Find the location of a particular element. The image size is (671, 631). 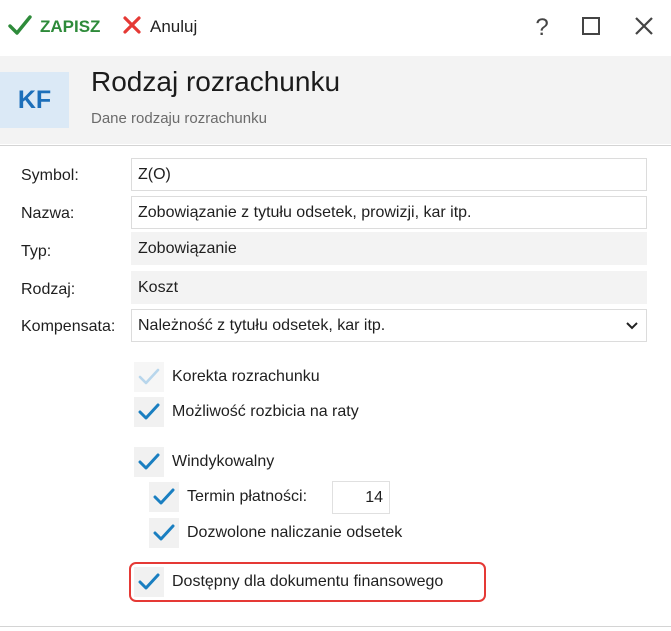

rodzaj-label: Rodzaj: is located at coordinates (48, 289).